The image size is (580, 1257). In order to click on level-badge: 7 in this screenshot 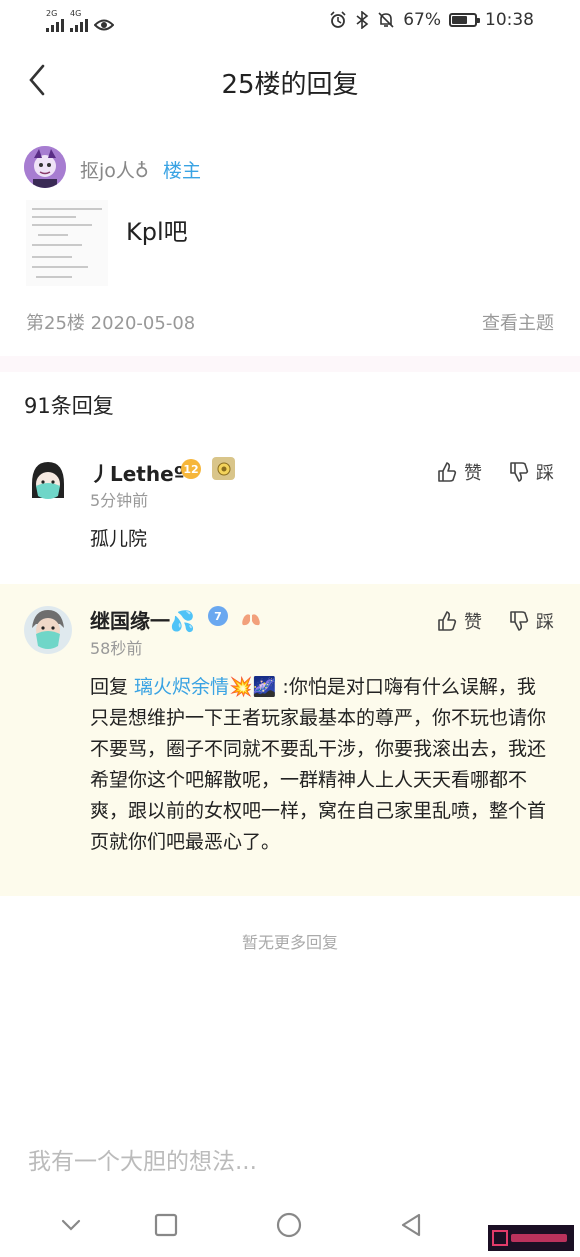, I will do `click(218, 616)`.